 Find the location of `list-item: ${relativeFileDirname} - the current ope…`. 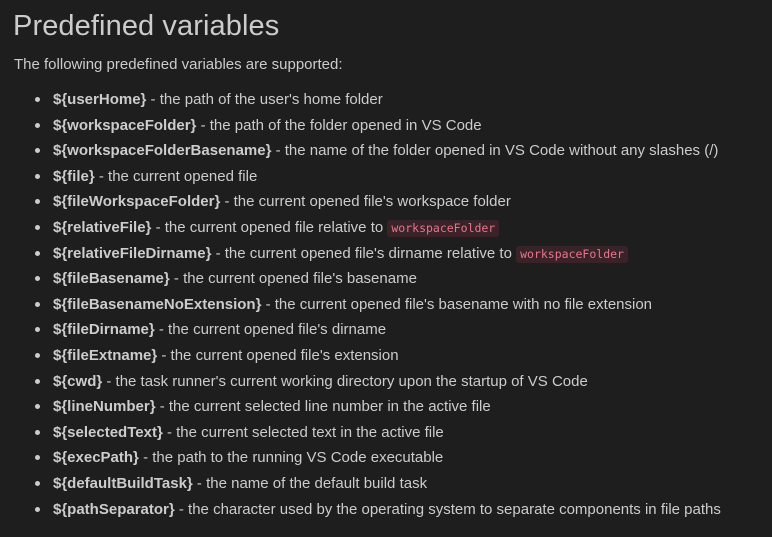

list-item: ${relativeFileDirname} - the current ope… is located at coordinates (392, 254).